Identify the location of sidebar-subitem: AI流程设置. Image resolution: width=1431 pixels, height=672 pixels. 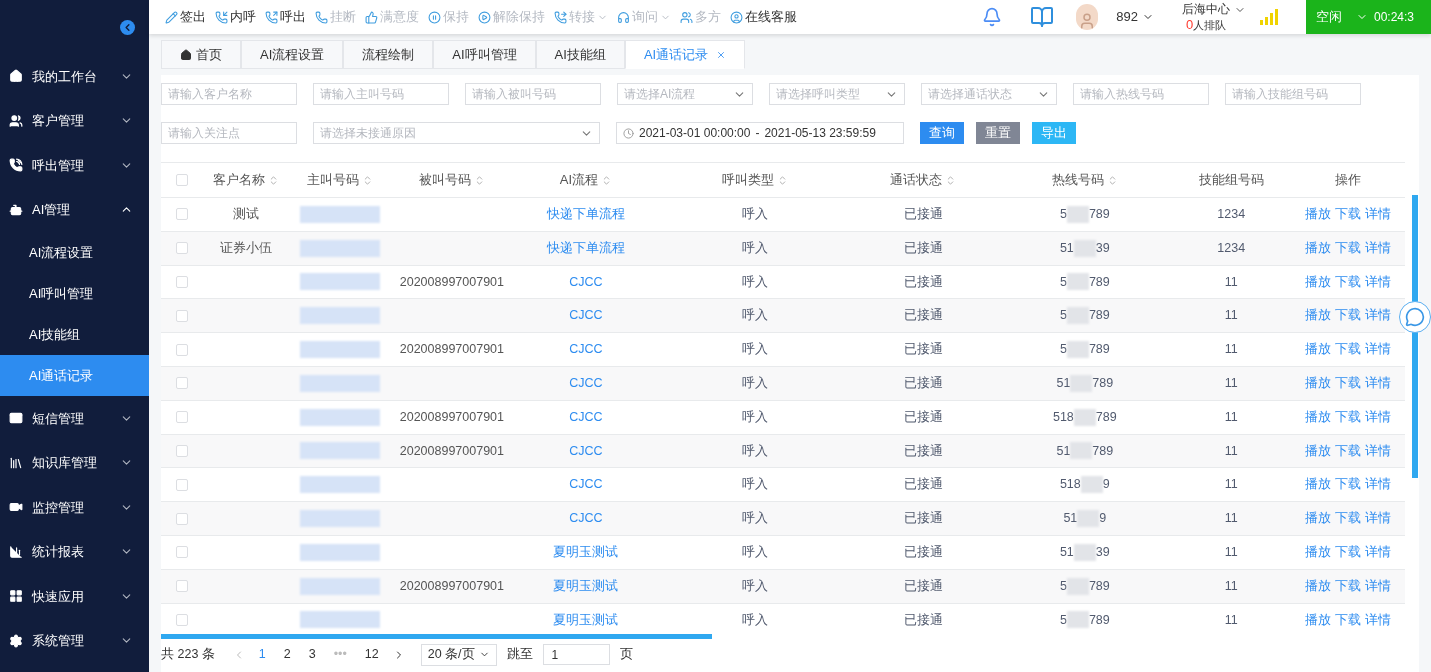
(74, 252).